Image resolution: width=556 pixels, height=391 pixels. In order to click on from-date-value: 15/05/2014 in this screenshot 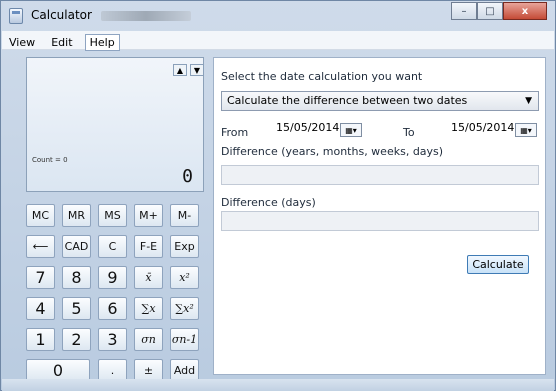, I will do `click(308, 127)`.